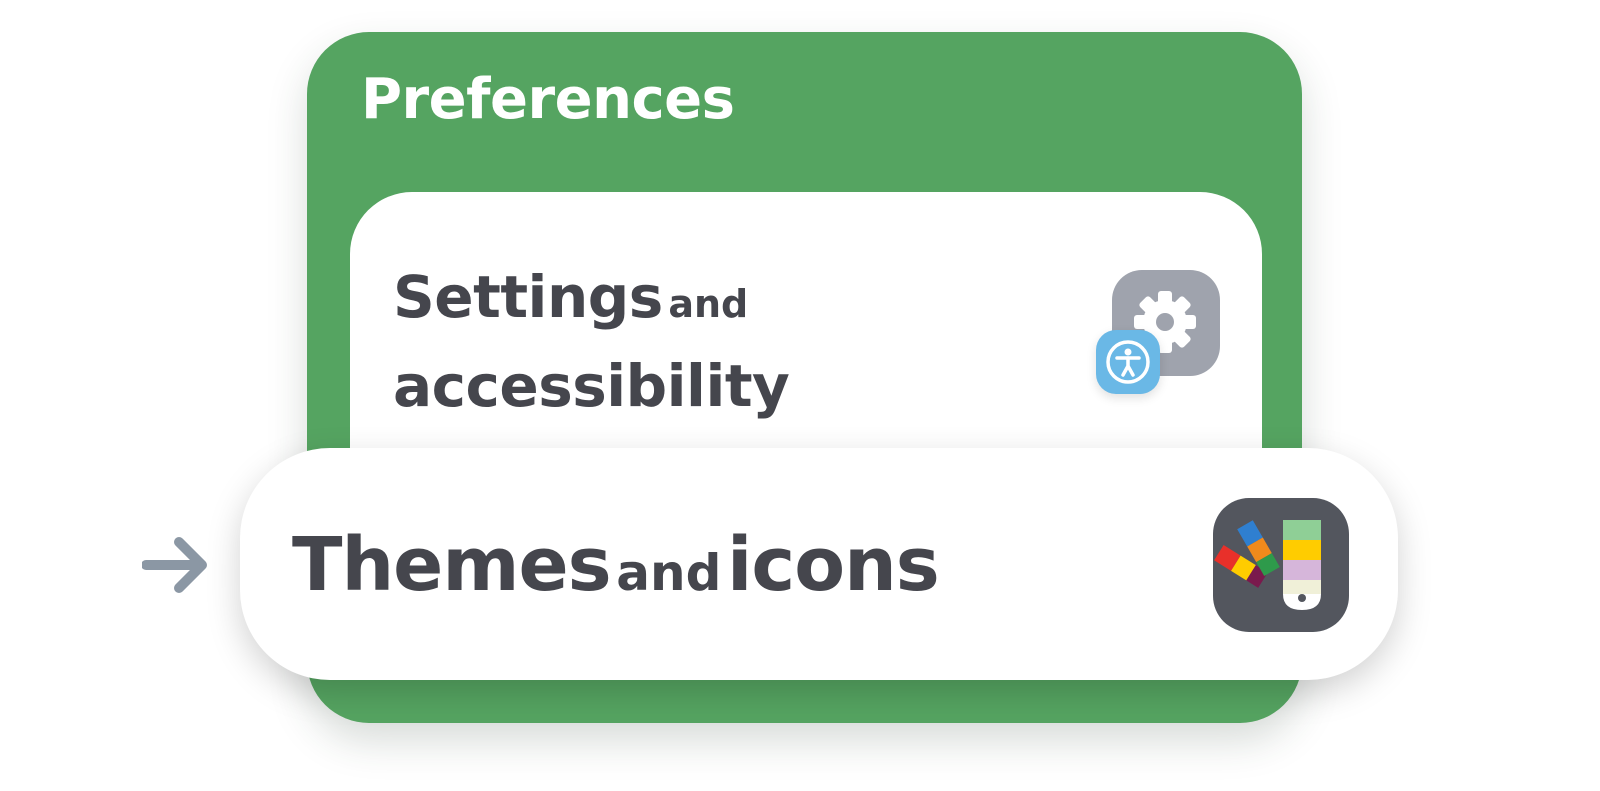 The height and width of the screenshot is (791, 1600). Describe the element at coordinates (591, 349) in the screenshot. I see `settings-item-label: Settings and accessibility` at that location.